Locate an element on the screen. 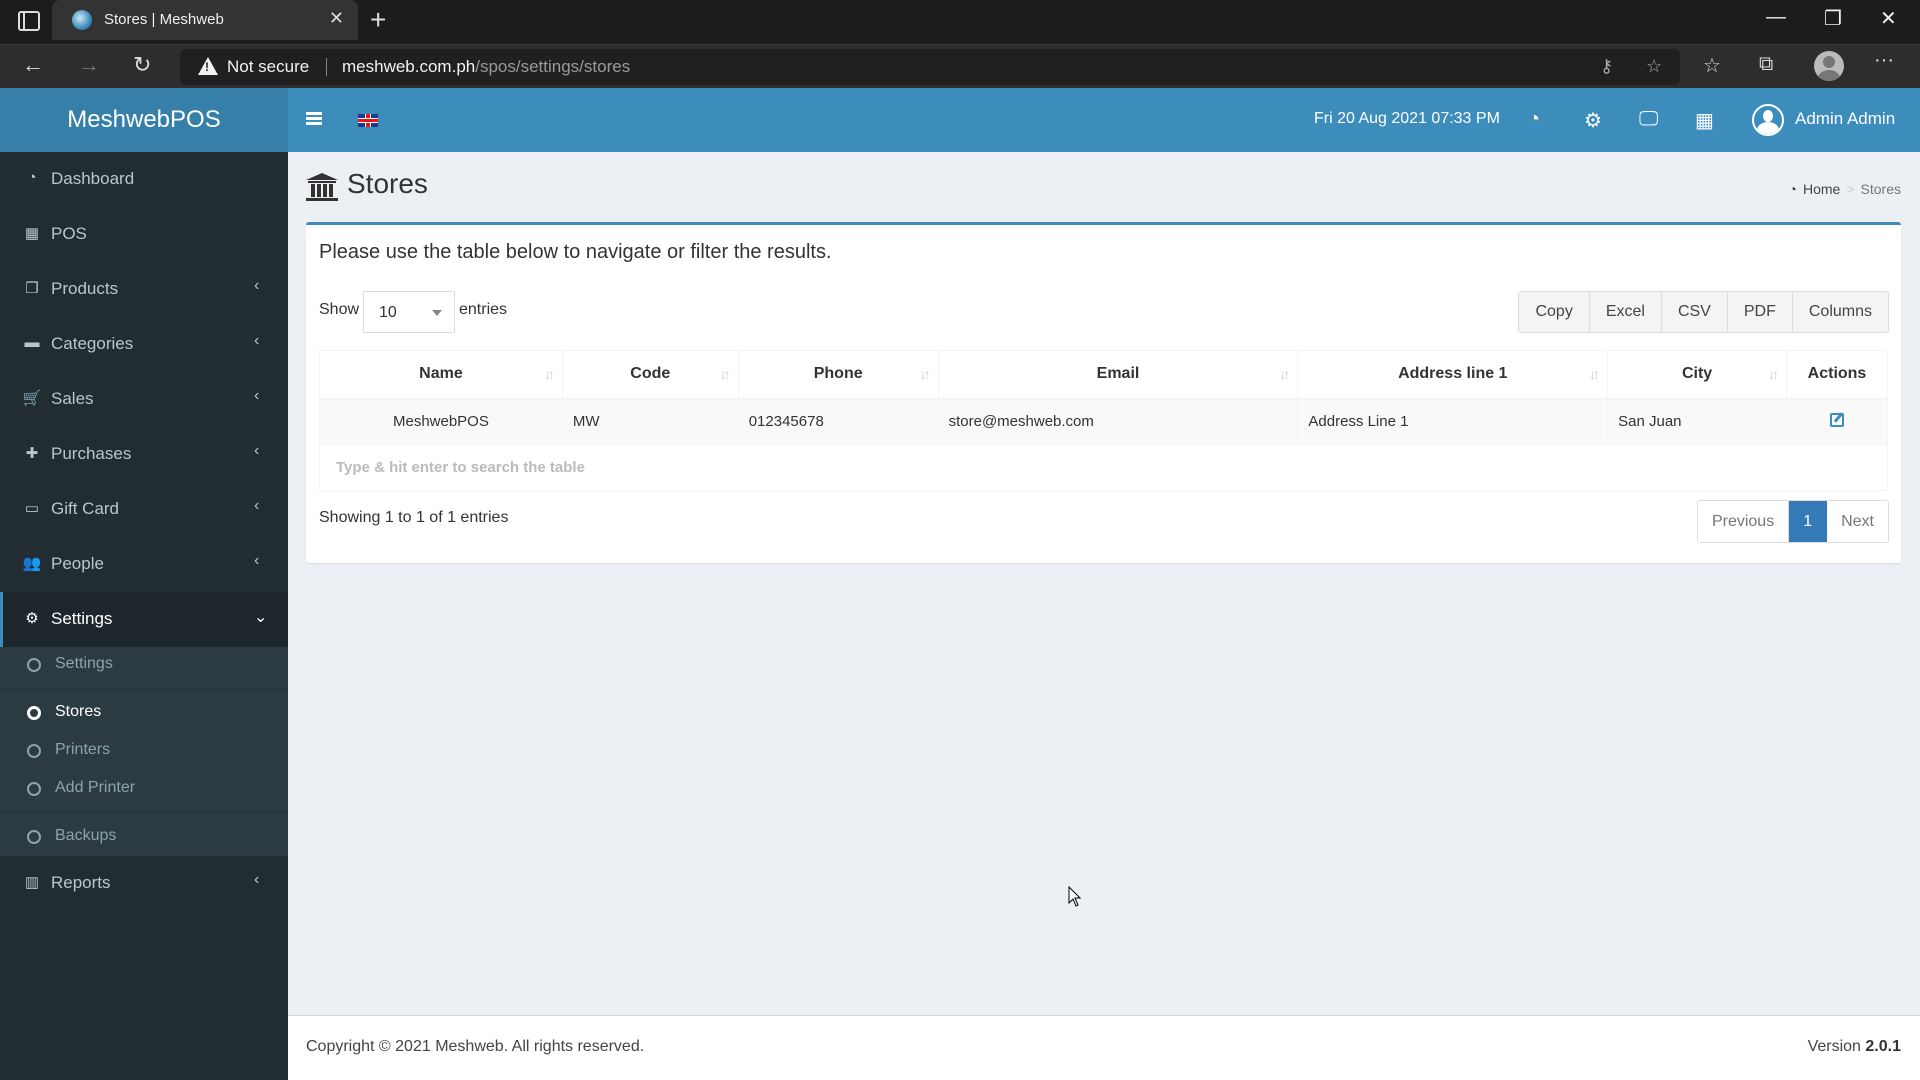 The image size is (1920, 1080). page-length-value: 10 is located at coordinates (388, 312).